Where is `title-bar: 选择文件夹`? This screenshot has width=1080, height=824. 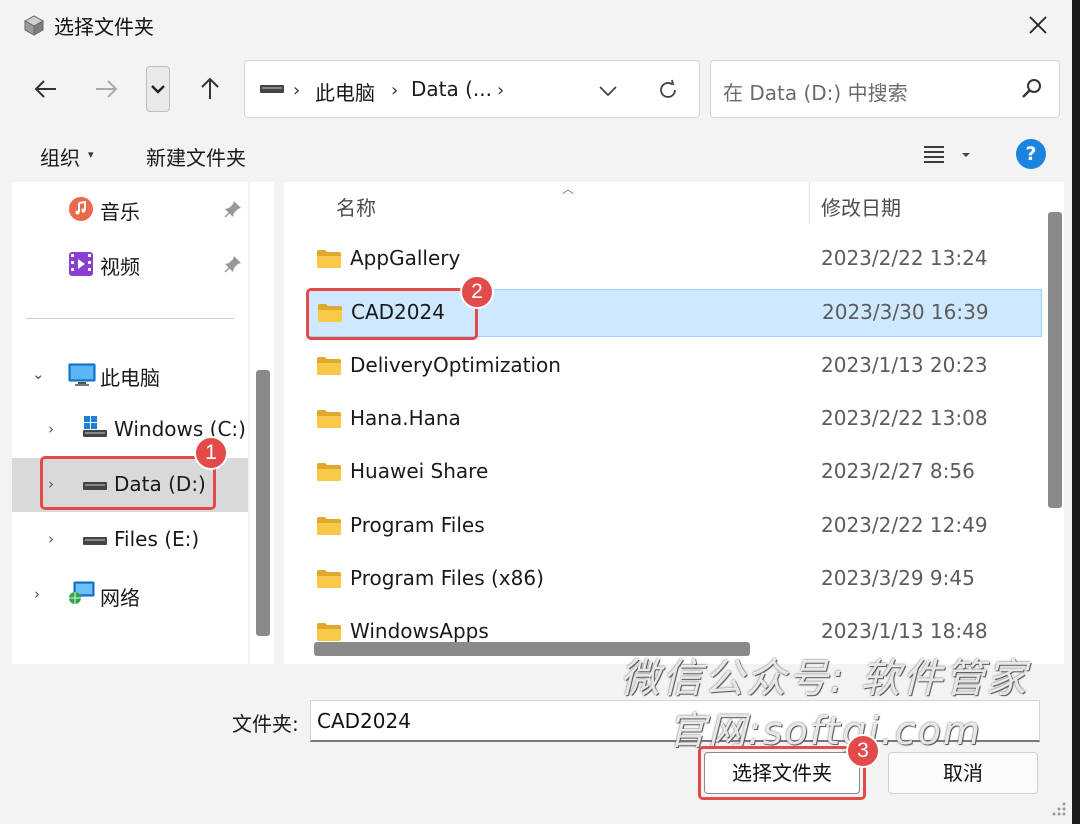
title-bar: 选择文件夹 is located at coordinates (536, 25).